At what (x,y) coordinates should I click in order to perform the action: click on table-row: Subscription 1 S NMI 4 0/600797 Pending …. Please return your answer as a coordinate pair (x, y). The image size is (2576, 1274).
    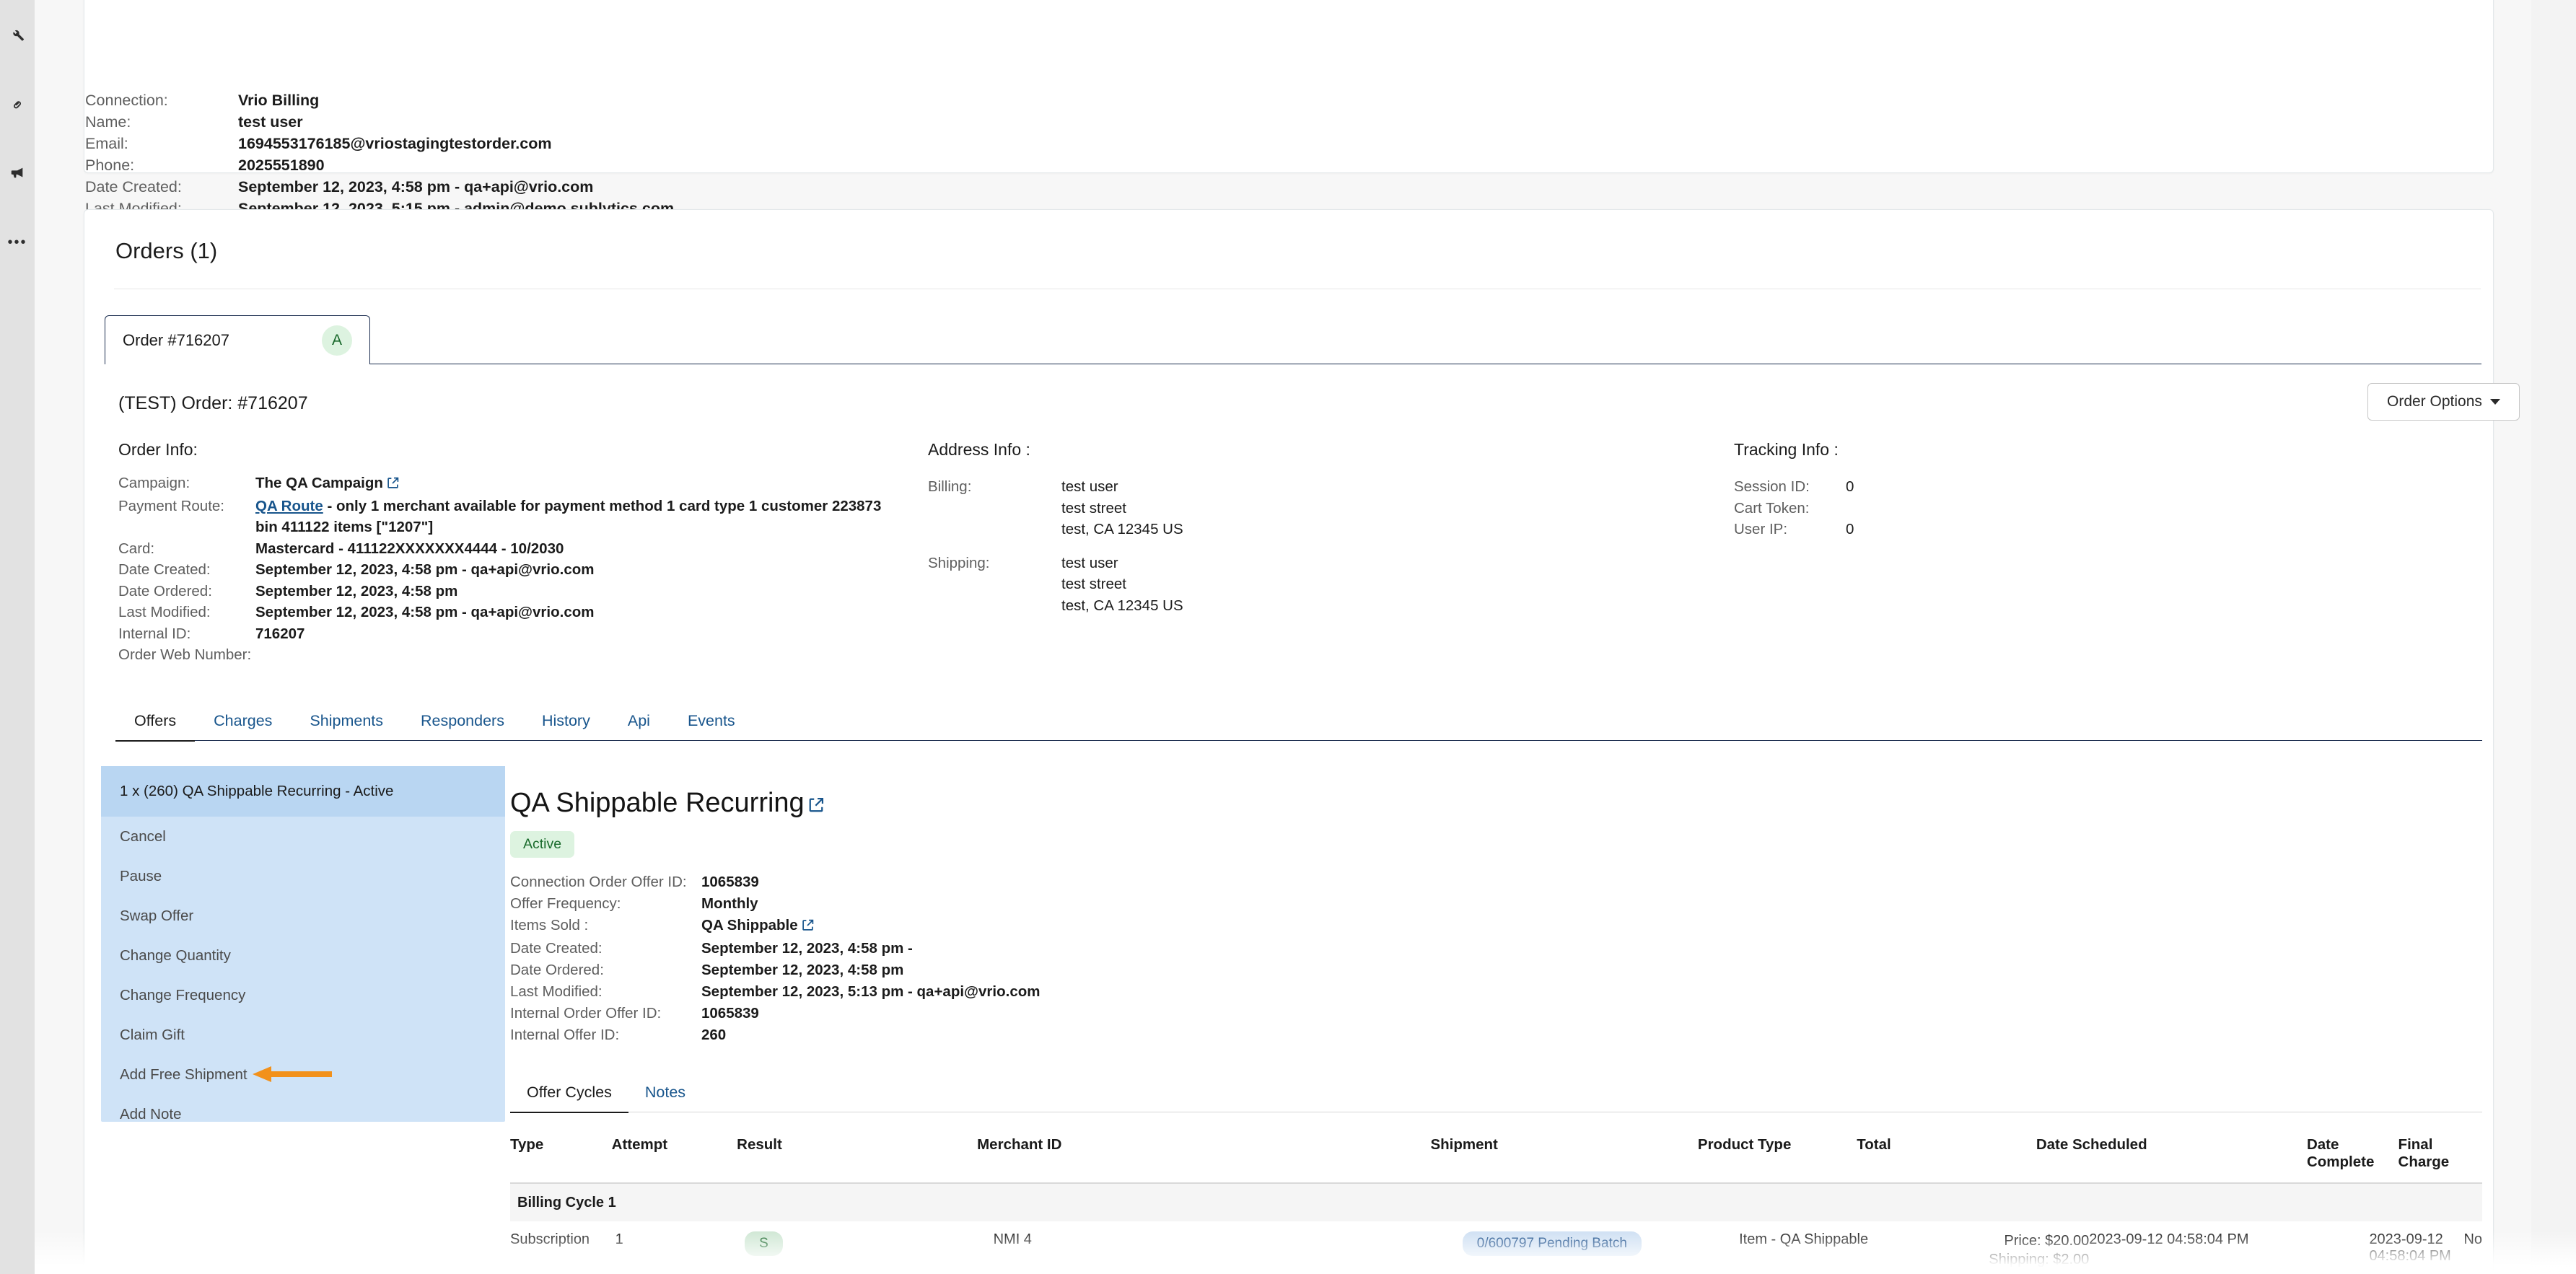
    Looking at the image, I should click on (1496, 1247).